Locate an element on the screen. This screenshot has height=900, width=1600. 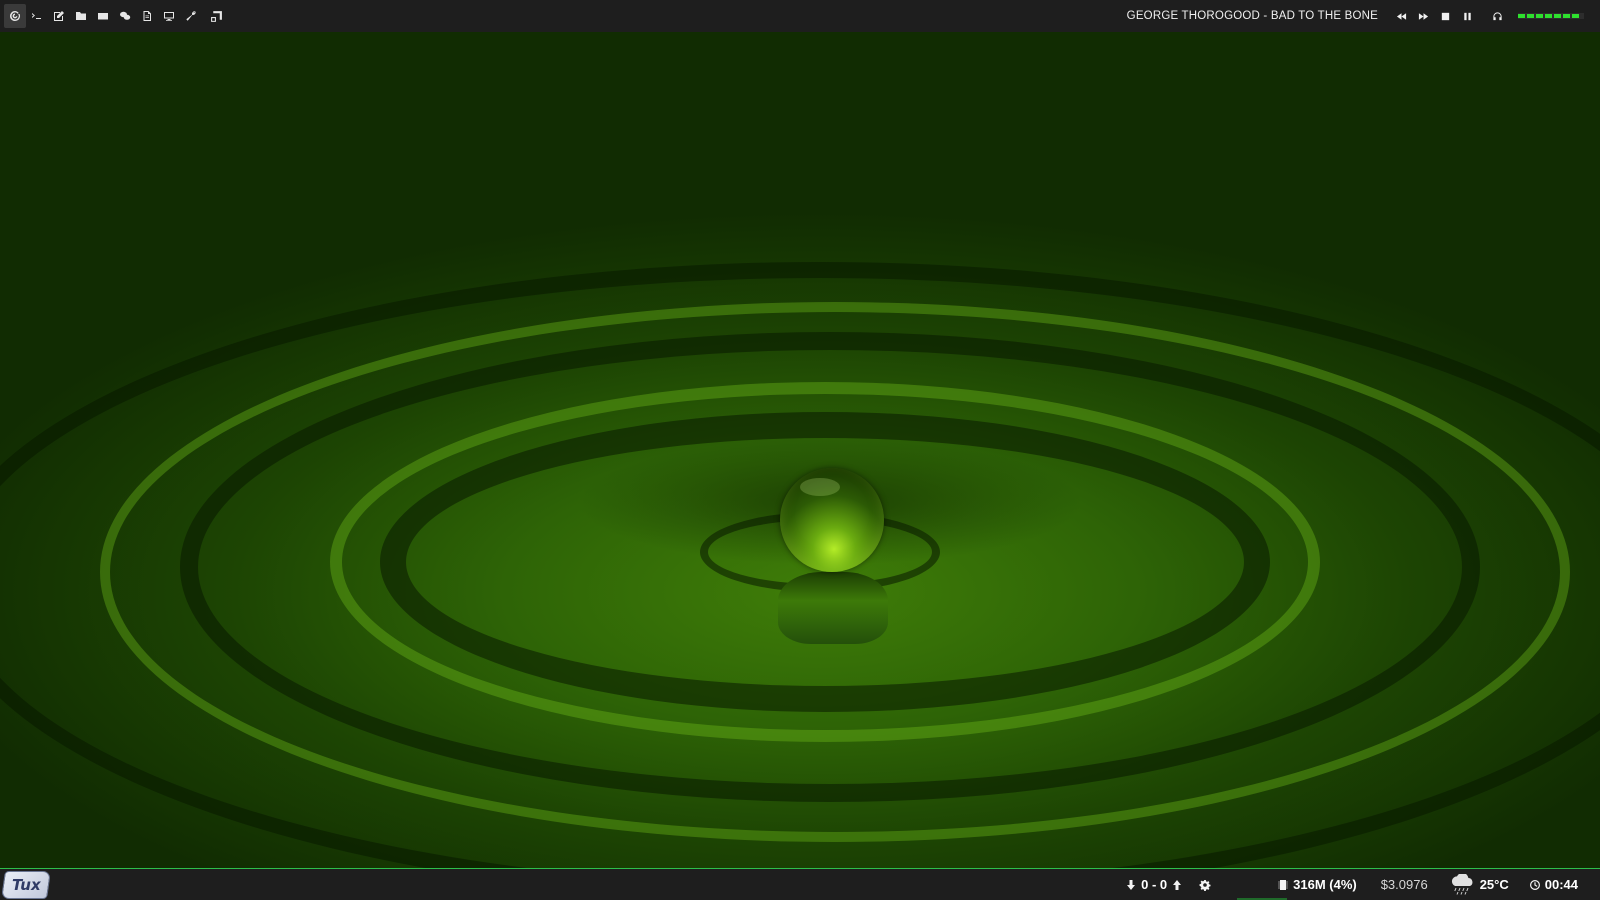
clock-value: 00:44 is located at coordinates (1561, 884).